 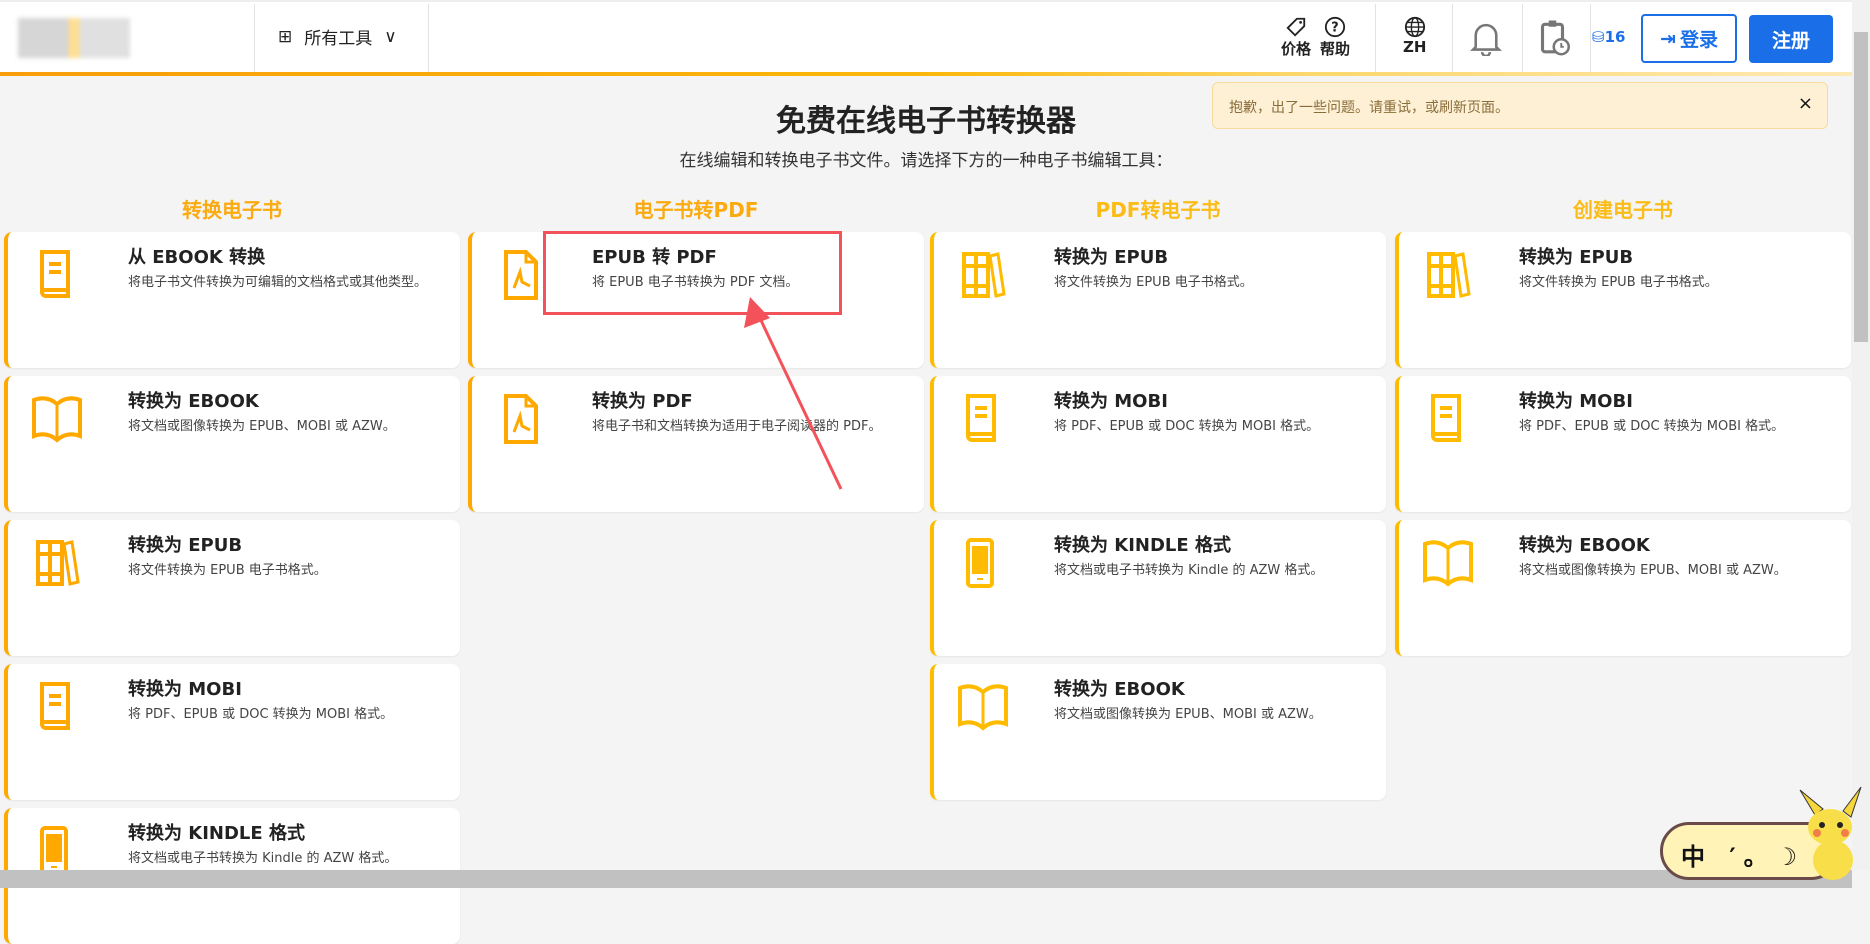 I want to click on tool-card: 从 EBOOK 转换将电子书文件转换为可编辑的文档格式或其他类型。, so click(x=232, y=300).